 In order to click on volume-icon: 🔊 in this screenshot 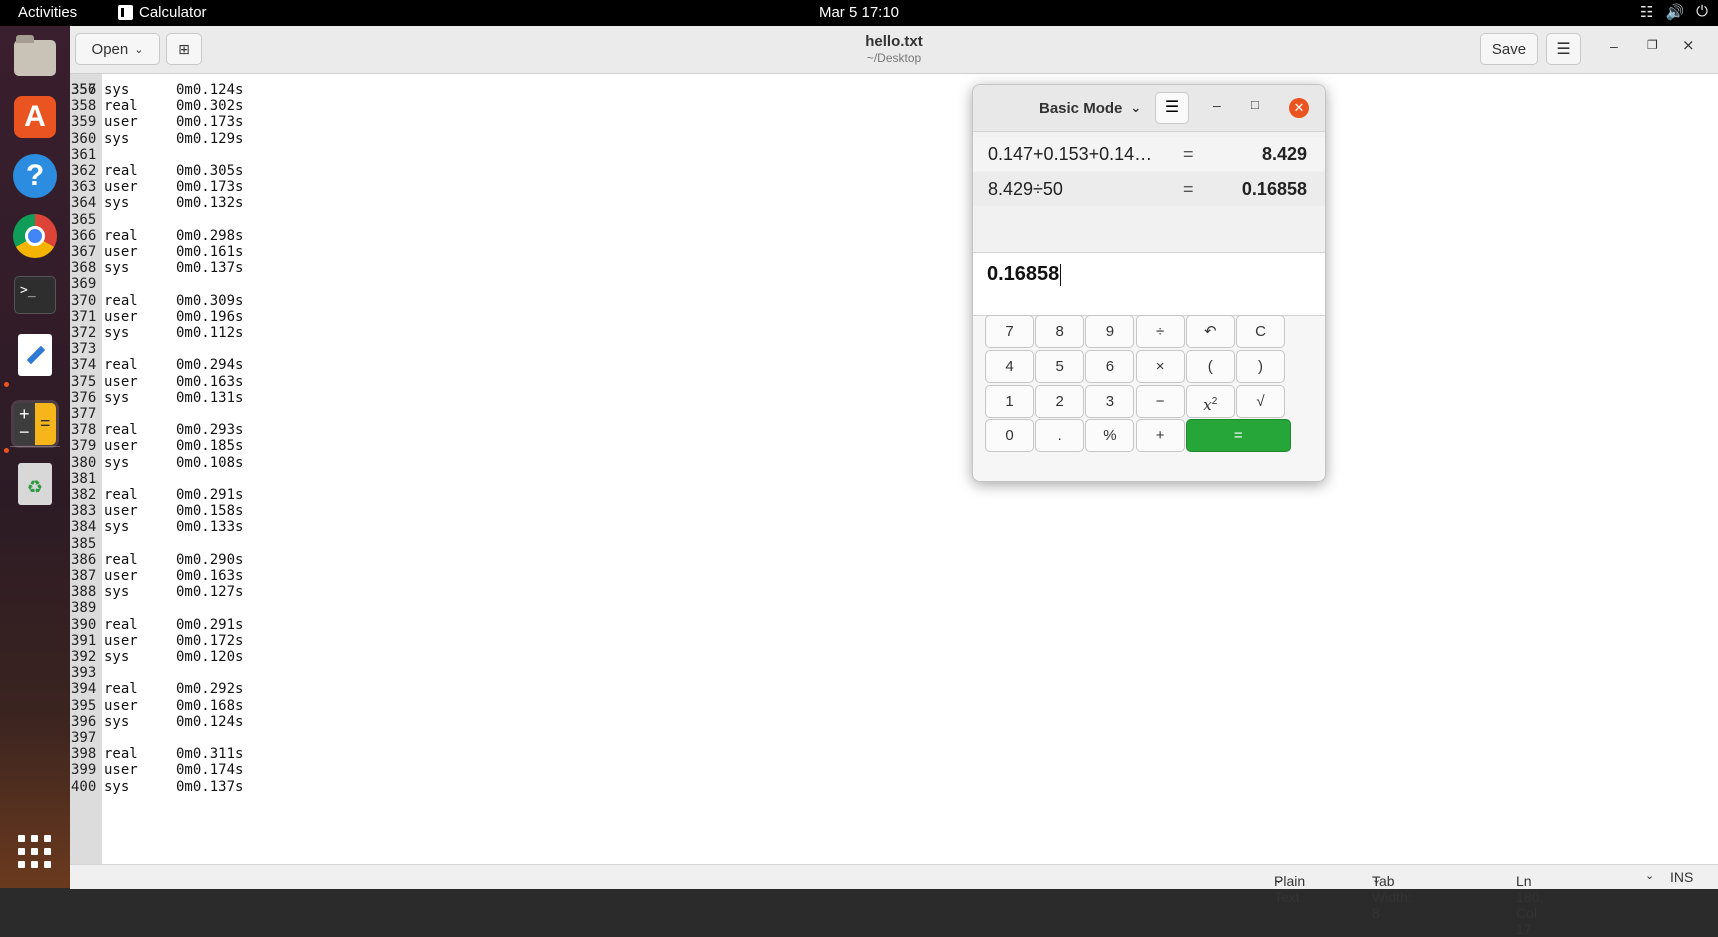, I will do `click(1674, 12)`.